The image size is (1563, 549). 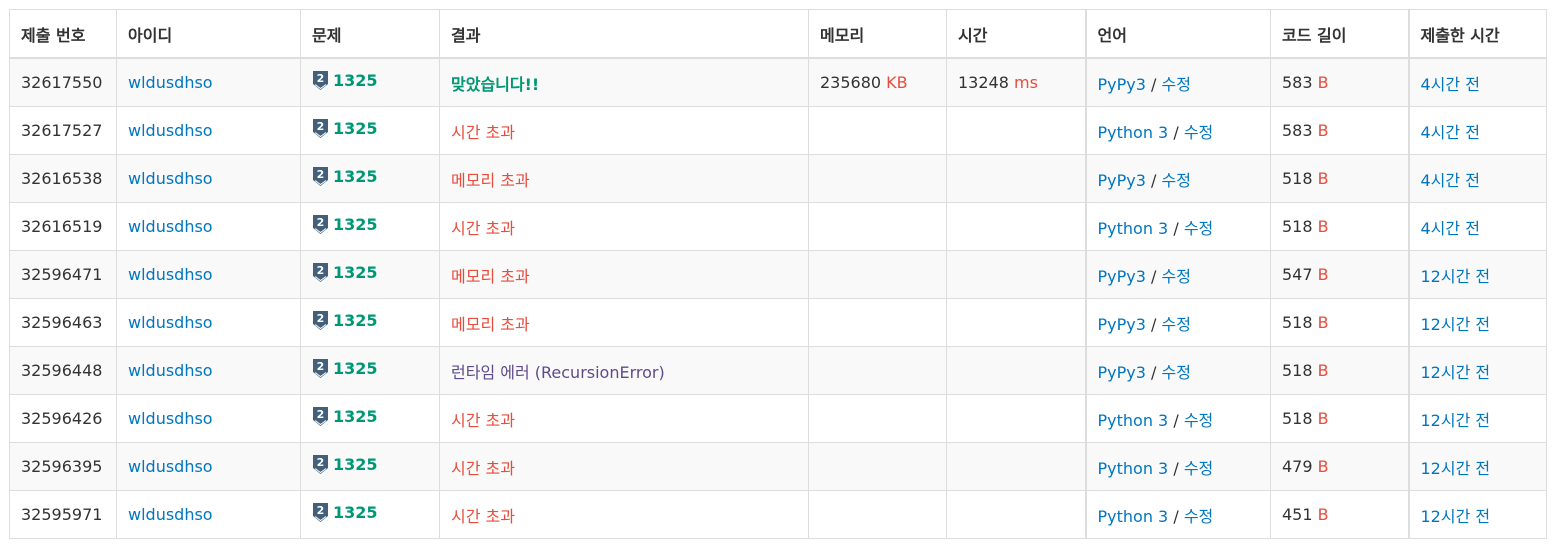 What do you see at coordinates (624, 178) in the screenshot?
I see `result-cell: 메모리 초과` at bounding box center [624, 178].